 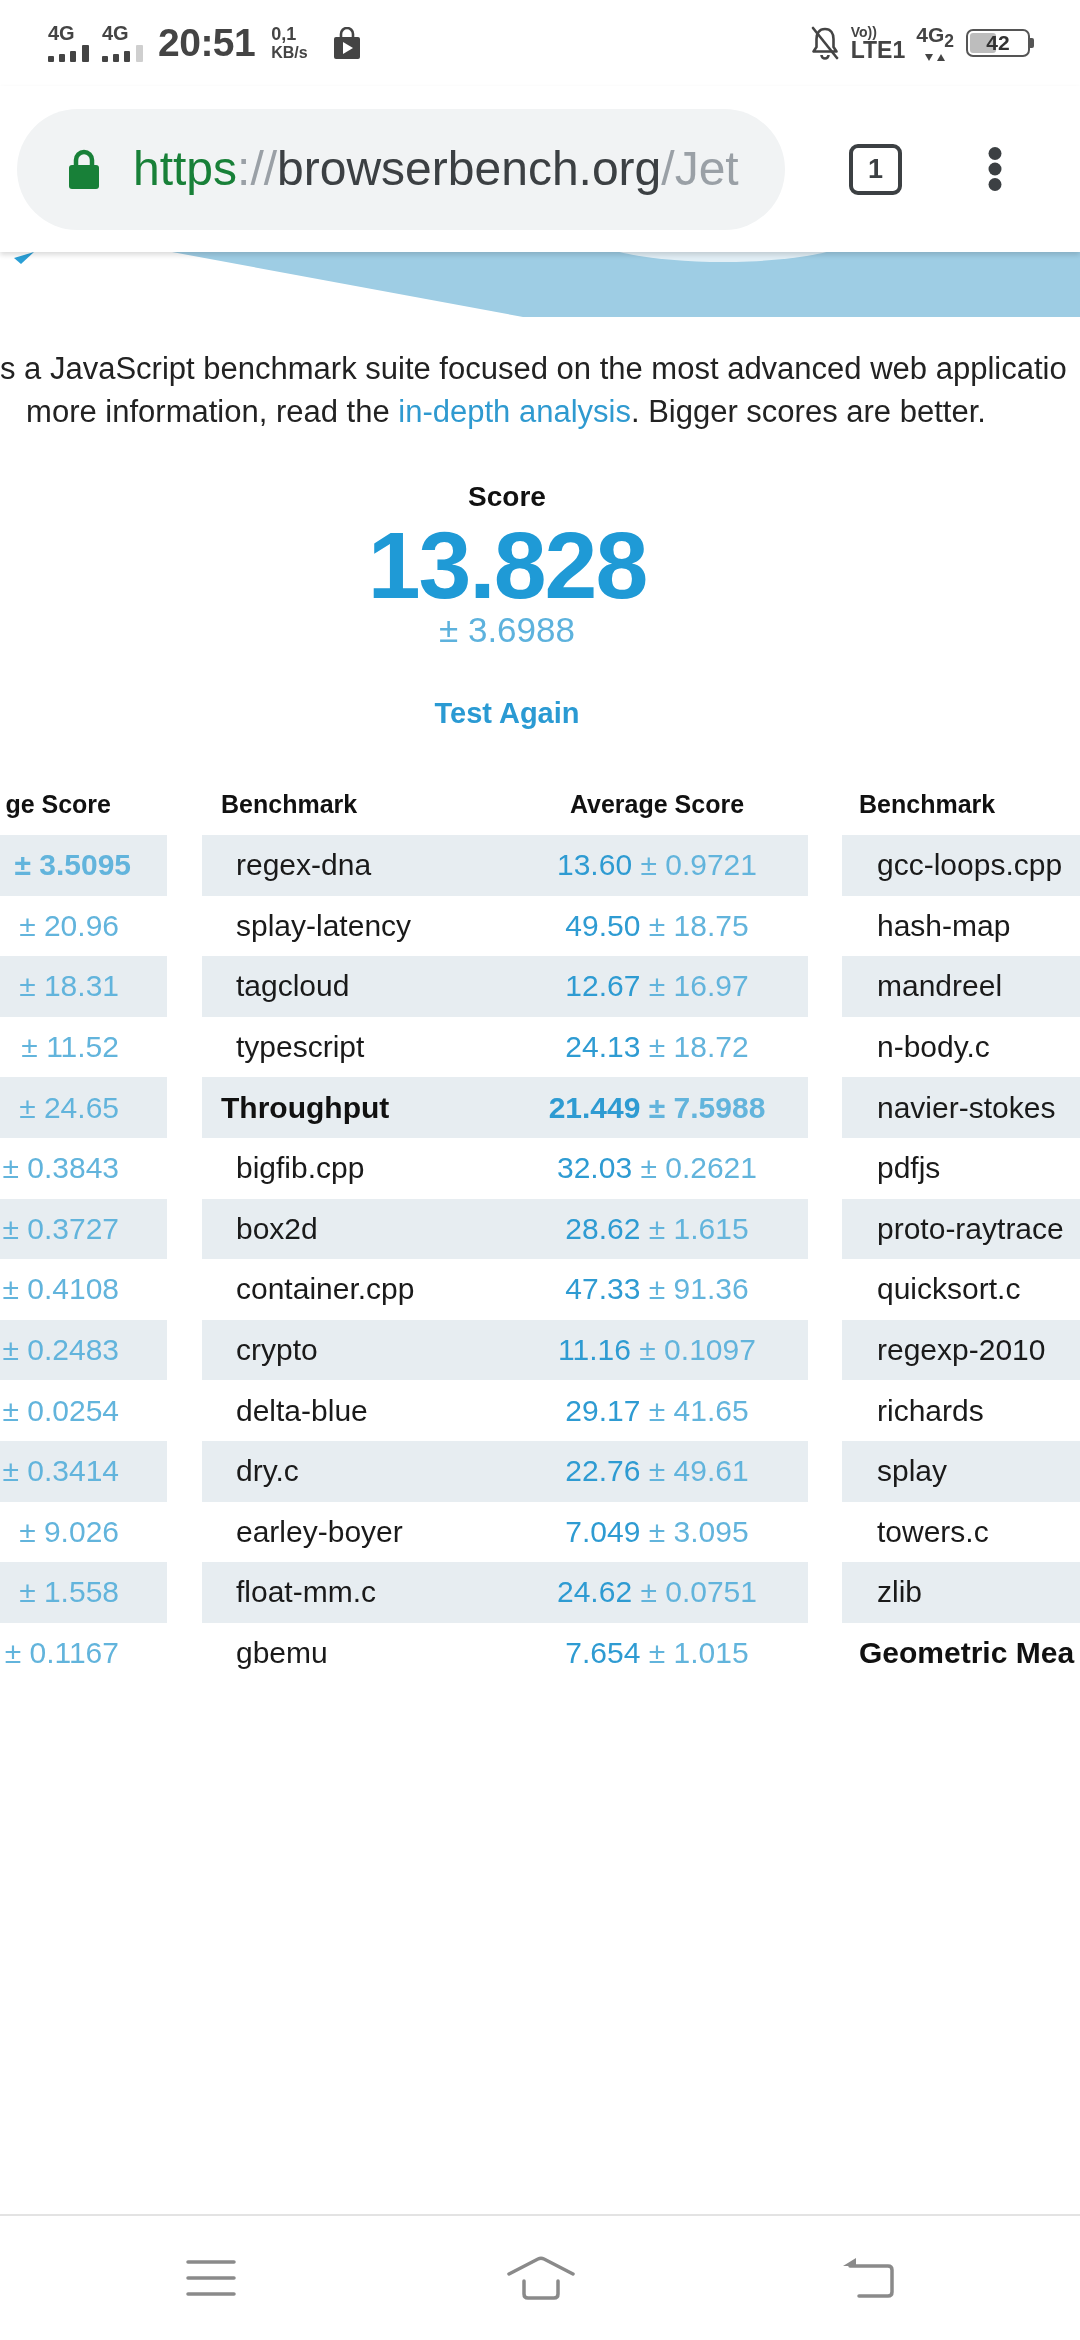 What do you see at coordinates (930, 1410) in the screenshot?
I see `benchmark-name: richards` at bounding box center [930, 1410].